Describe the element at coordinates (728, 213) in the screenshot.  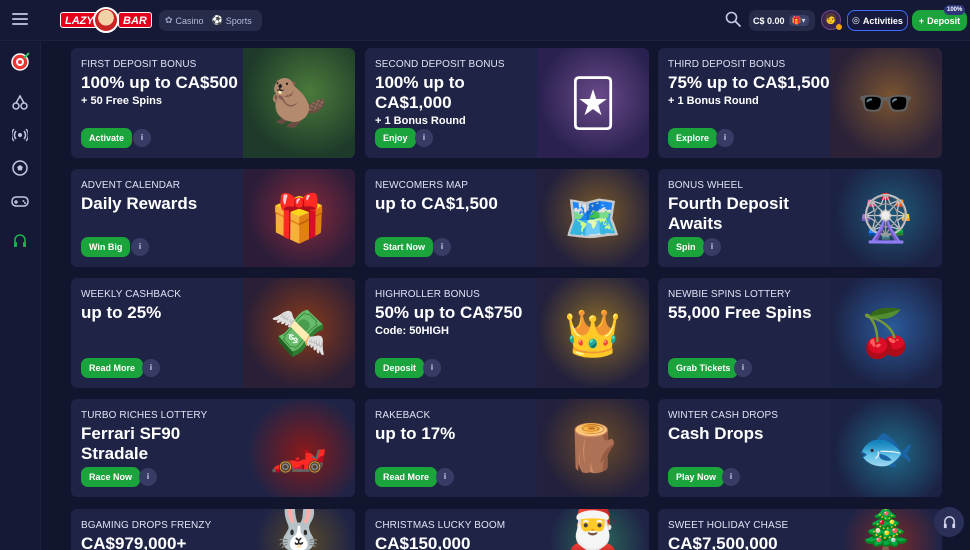
I see `card-title: Fourth Deposit Awaits` at that location.